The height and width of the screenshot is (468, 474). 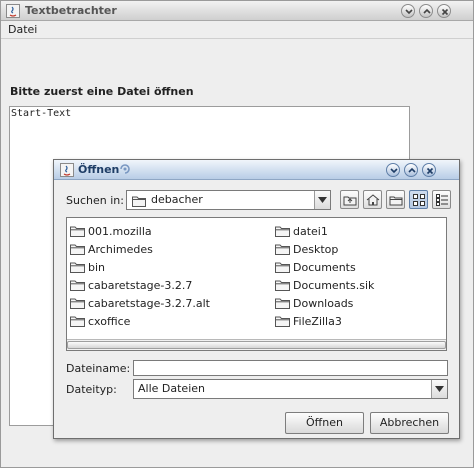 What do you see at coordinates (310, 231) in the screenshot?
I see `file-name: datei1` at bounding box center [310, 231].